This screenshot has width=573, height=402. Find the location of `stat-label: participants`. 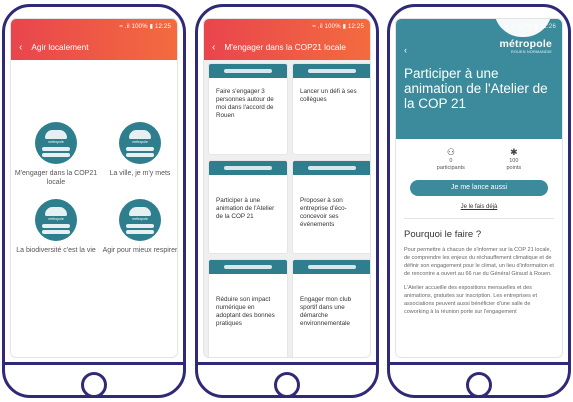

stat-label: participants is located at coordinates (450, 168).